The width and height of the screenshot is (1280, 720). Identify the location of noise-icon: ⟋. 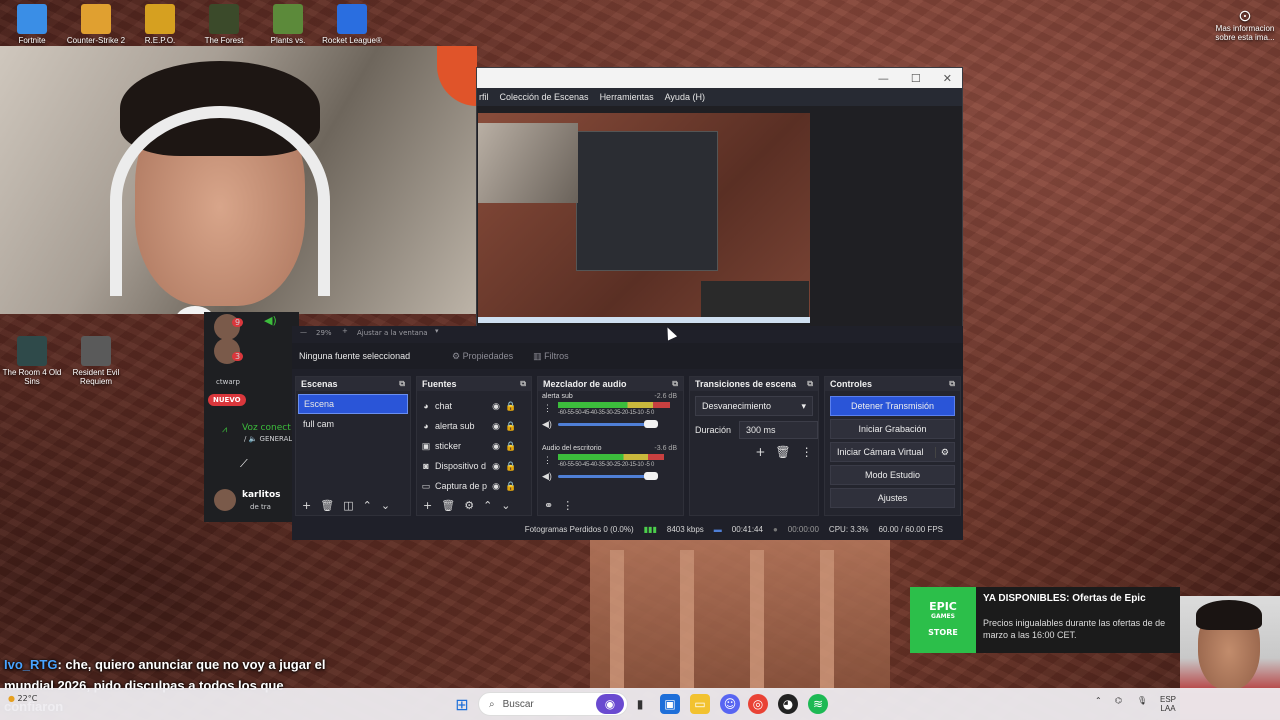
(244, 464).